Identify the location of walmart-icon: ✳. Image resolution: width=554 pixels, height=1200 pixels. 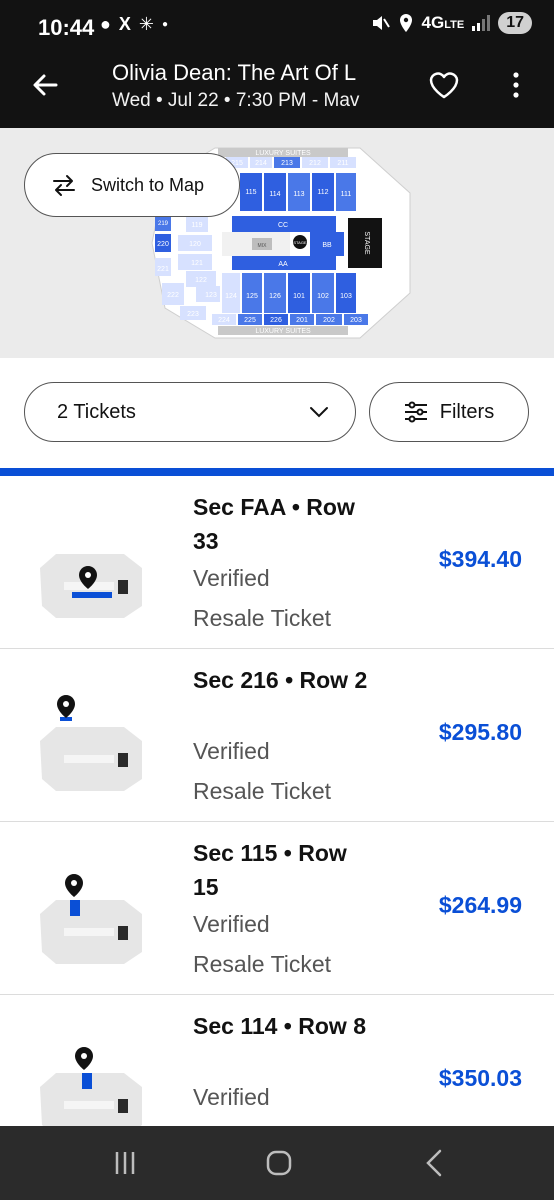
(146, 24).